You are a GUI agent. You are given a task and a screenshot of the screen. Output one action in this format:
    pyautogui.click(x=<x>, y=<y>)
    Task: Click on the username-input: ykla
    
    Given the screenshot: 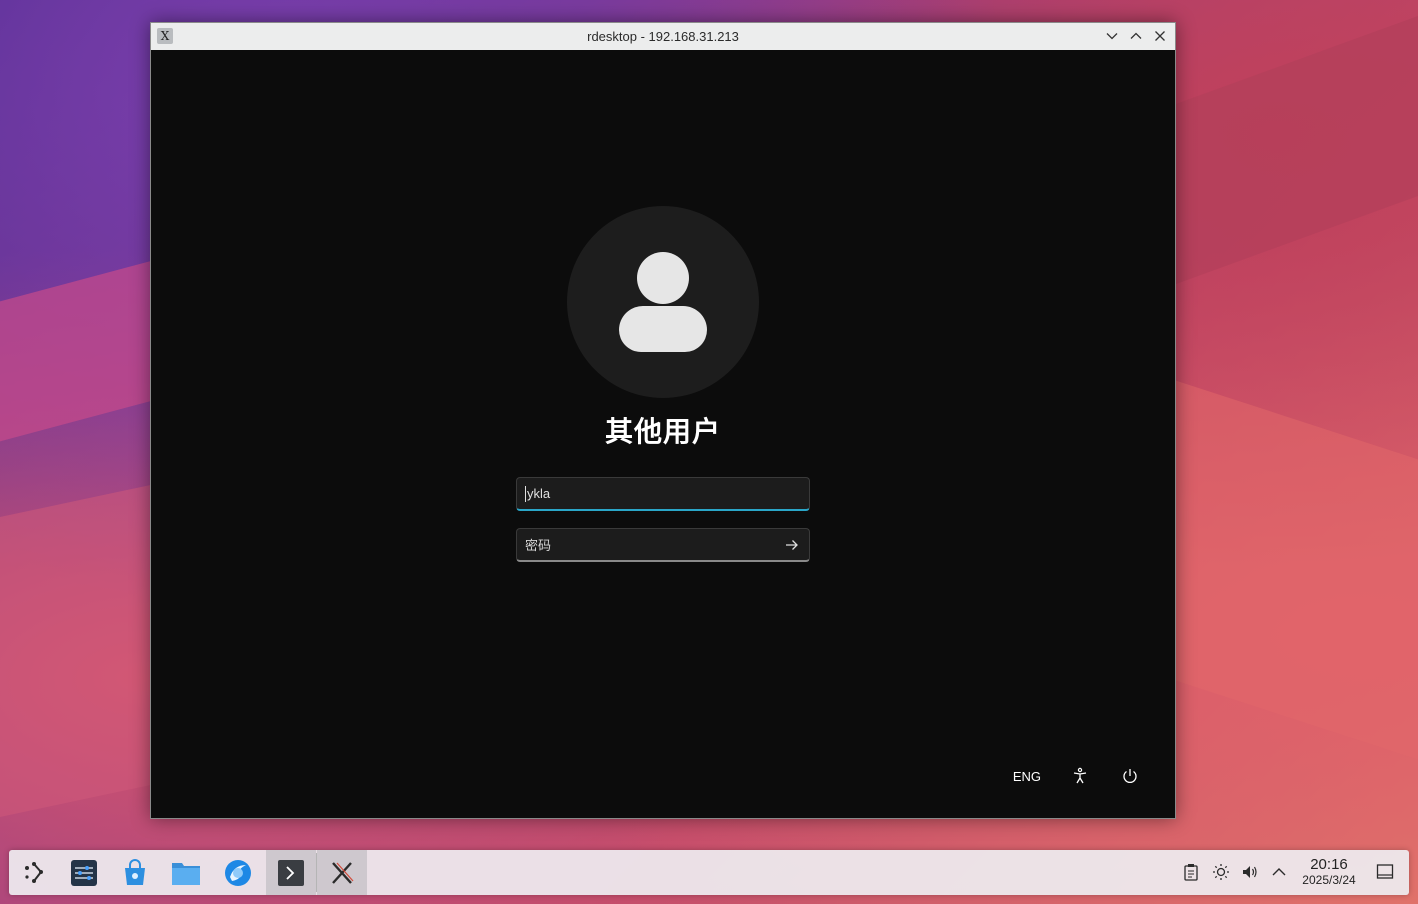 What is the action you would take?
    pyautogui.click(x=663, y=494)
    